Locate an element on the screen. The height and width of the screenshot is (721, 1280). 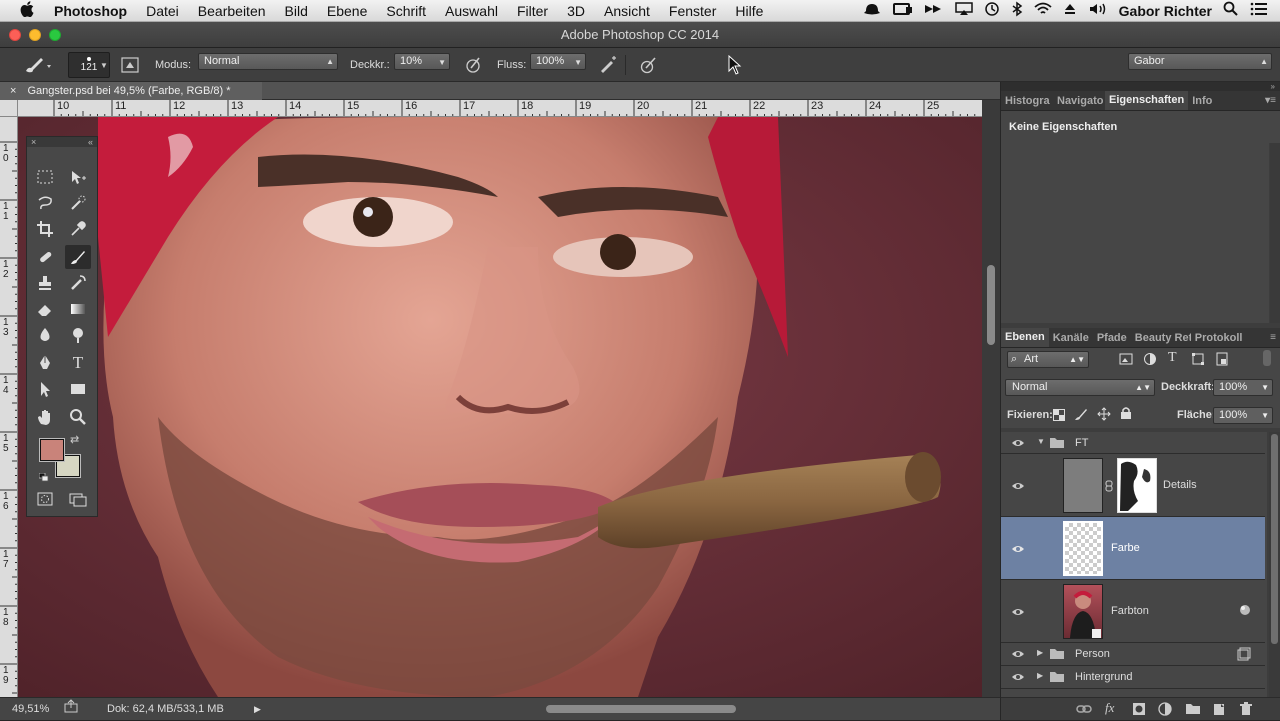
layer-row: ▶ Hintergrund is located at coordinates (1133, 677).